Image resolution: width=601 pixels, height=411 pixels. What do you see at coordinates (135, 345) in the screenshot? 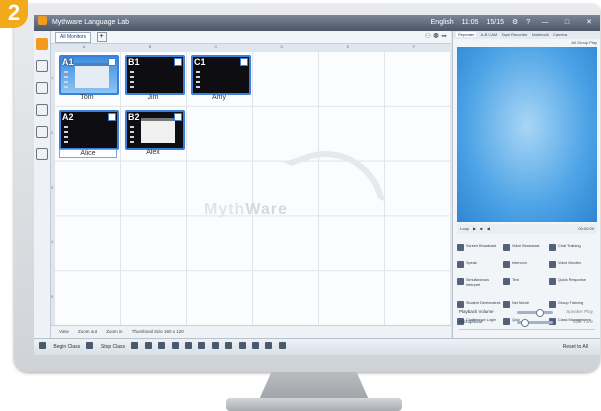
I see `refresh-icon` at bounding box center [135, 345].